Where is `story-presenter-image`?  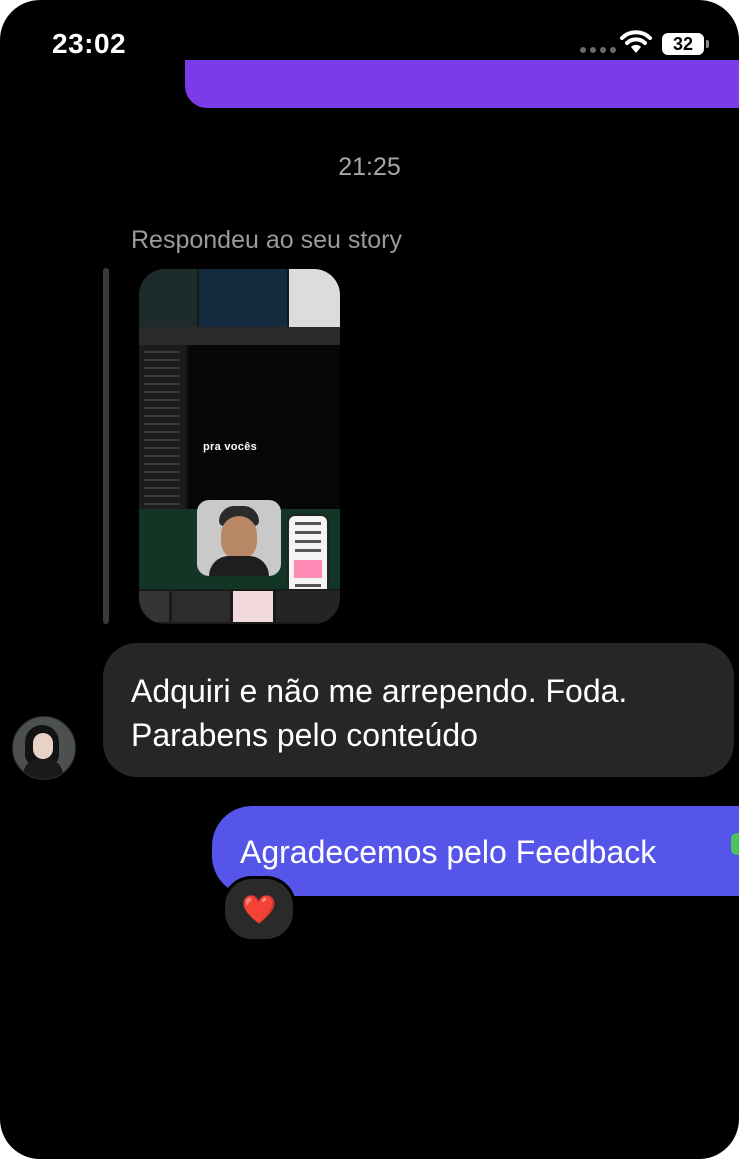
story-presenter-image is located at coordinates (239, 538).